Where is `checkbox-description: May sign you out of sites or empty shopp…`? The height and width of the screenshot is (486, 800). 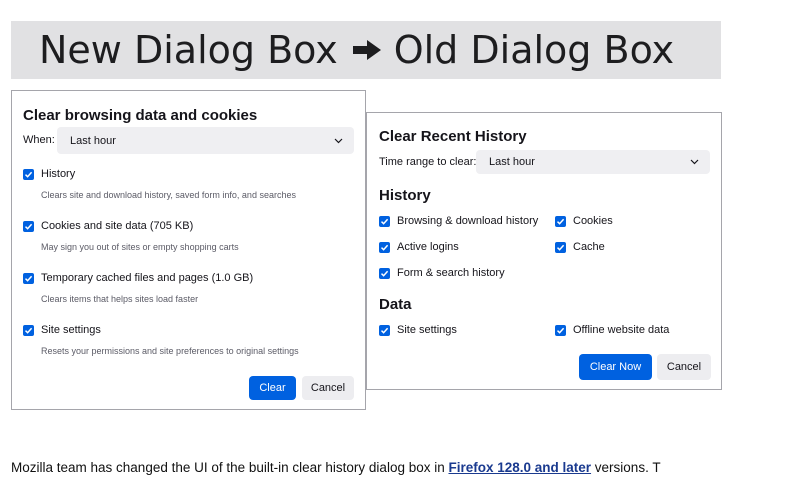
checkbox-description: May sign you out of sites or empty shopp… is located at coordinates (140, 247).